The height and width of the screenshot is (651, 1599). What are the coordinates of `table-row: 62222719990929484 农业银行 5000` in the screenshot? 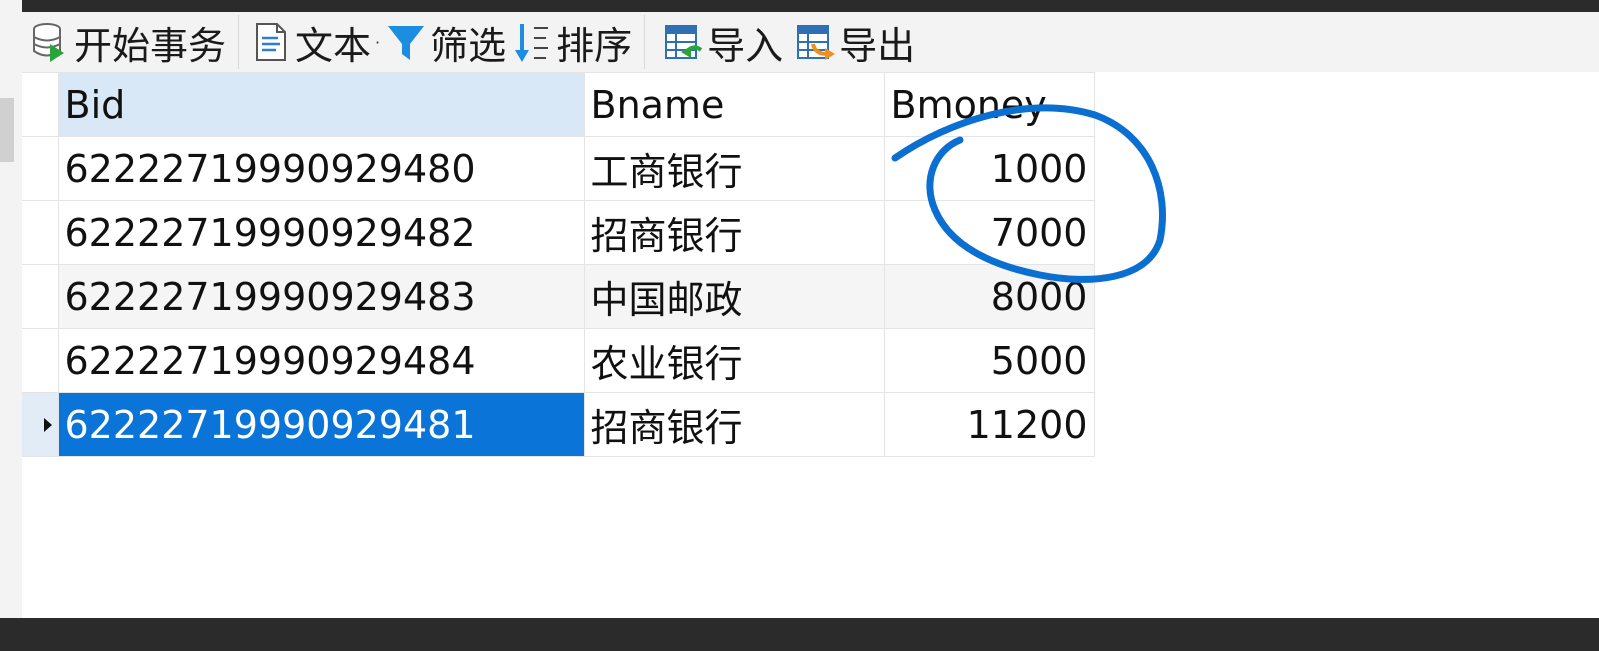 It's located at (558, 360).